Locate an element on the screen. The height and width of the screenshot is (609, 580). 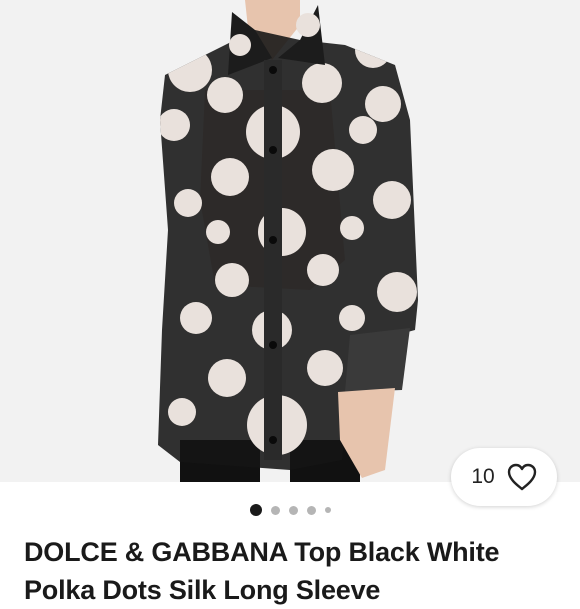
heart-outline-icon is located at coordinates (522, 477).